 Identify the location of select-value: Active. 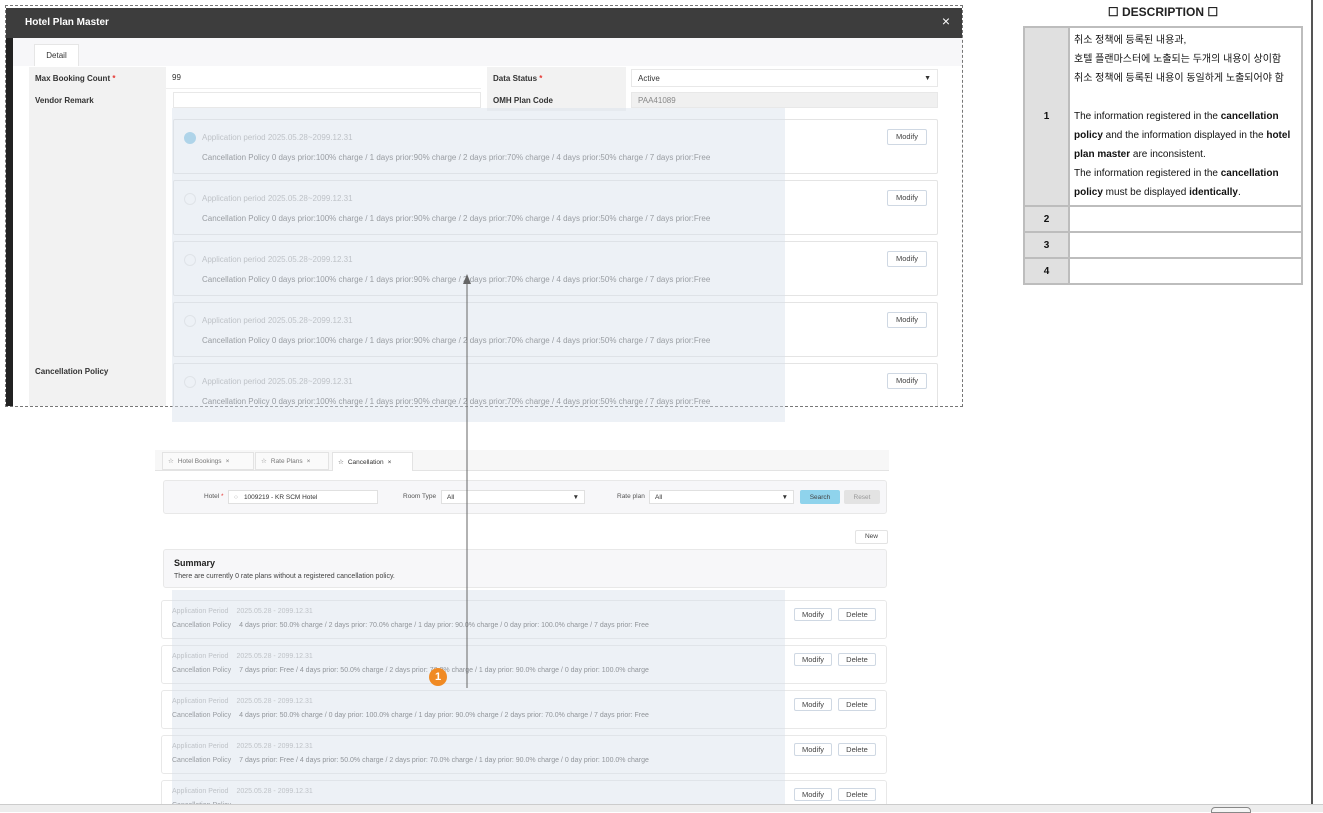
(649, 78).